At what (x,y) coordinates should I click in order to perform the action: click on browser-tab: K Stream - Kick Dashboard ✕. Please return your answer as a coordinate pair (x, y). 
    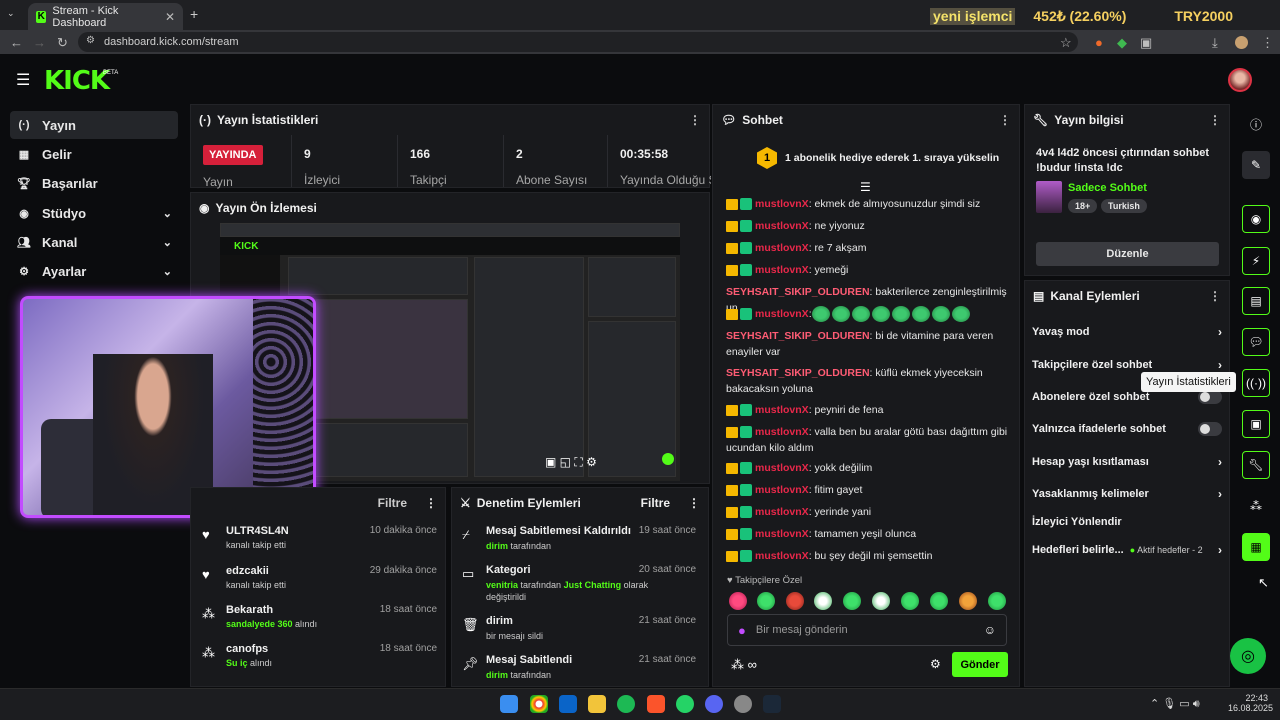
    Looking at the image, I should click on (105, 16).